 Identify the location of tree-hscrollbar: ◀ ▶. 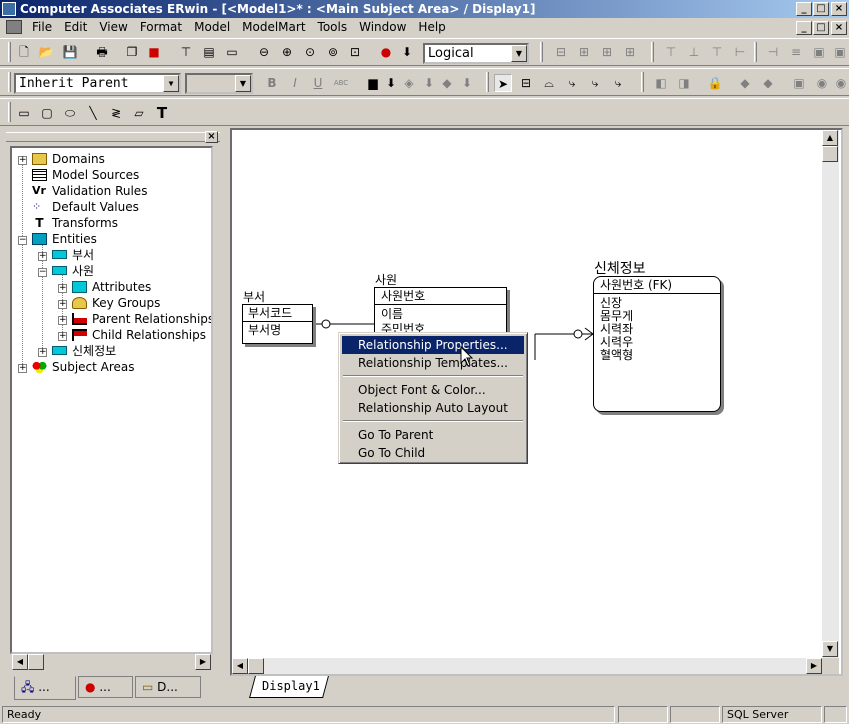
(111, 662).